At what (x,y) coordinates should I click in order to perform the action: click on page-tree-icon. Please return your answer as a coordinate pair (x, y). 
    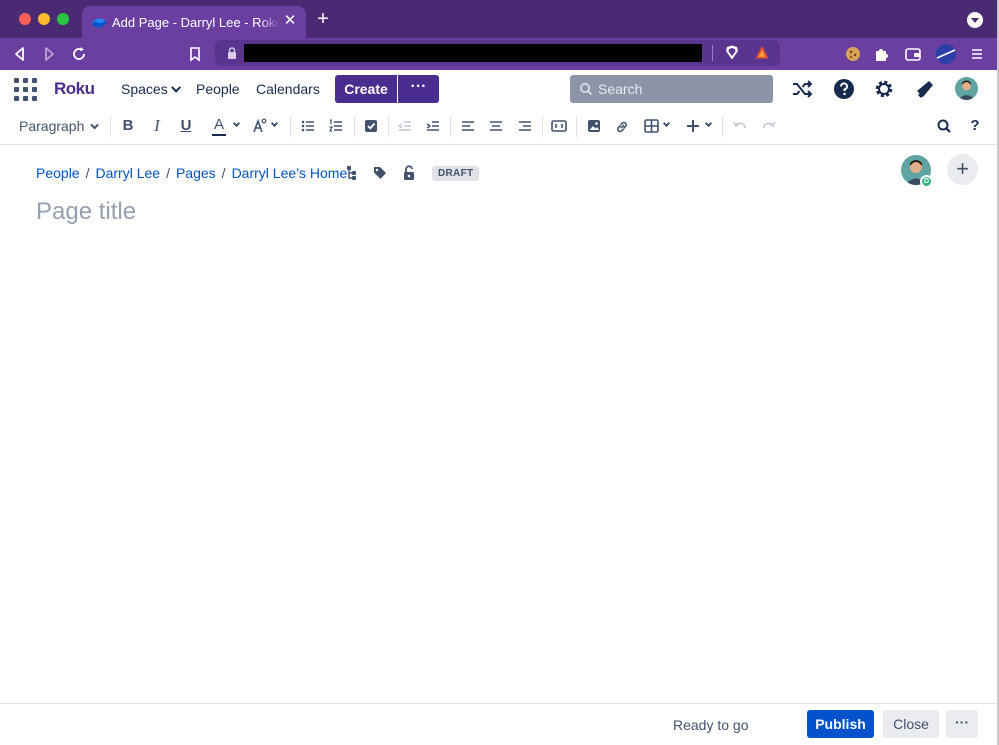
    Looking at the image, I should click on (351, 173).